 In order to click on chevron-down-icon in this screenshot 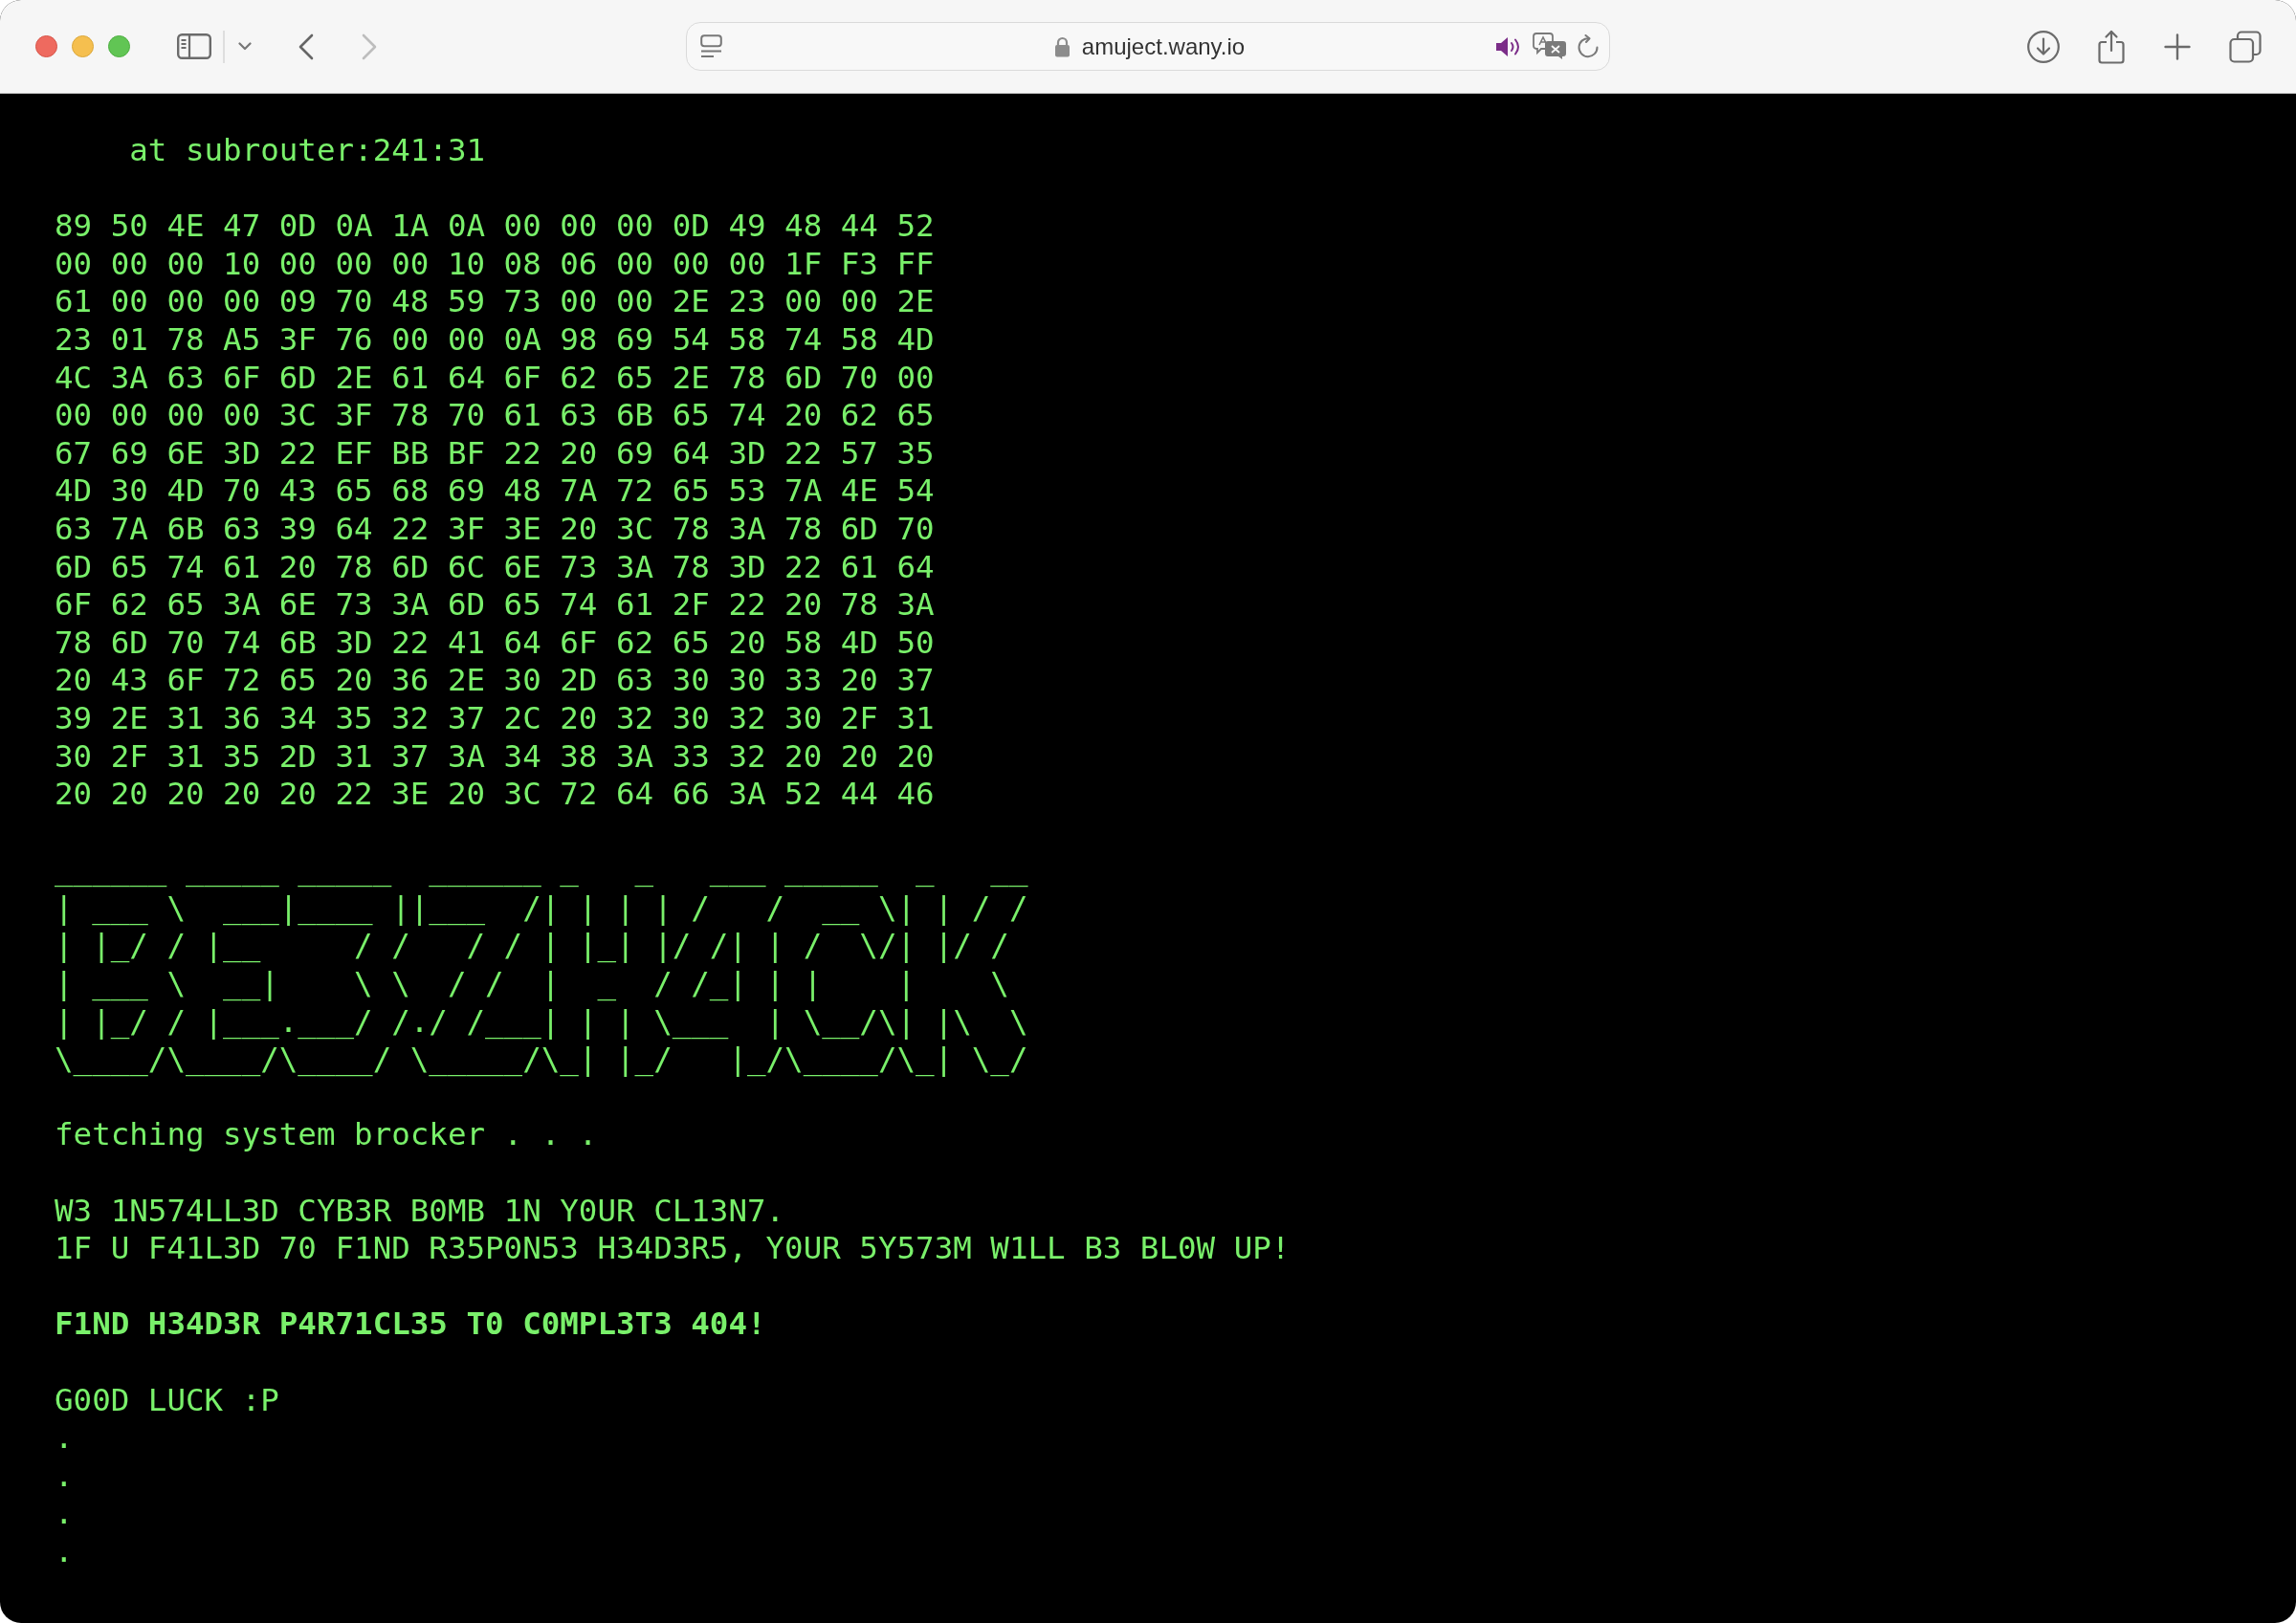, I will do `click(245, 46)`.